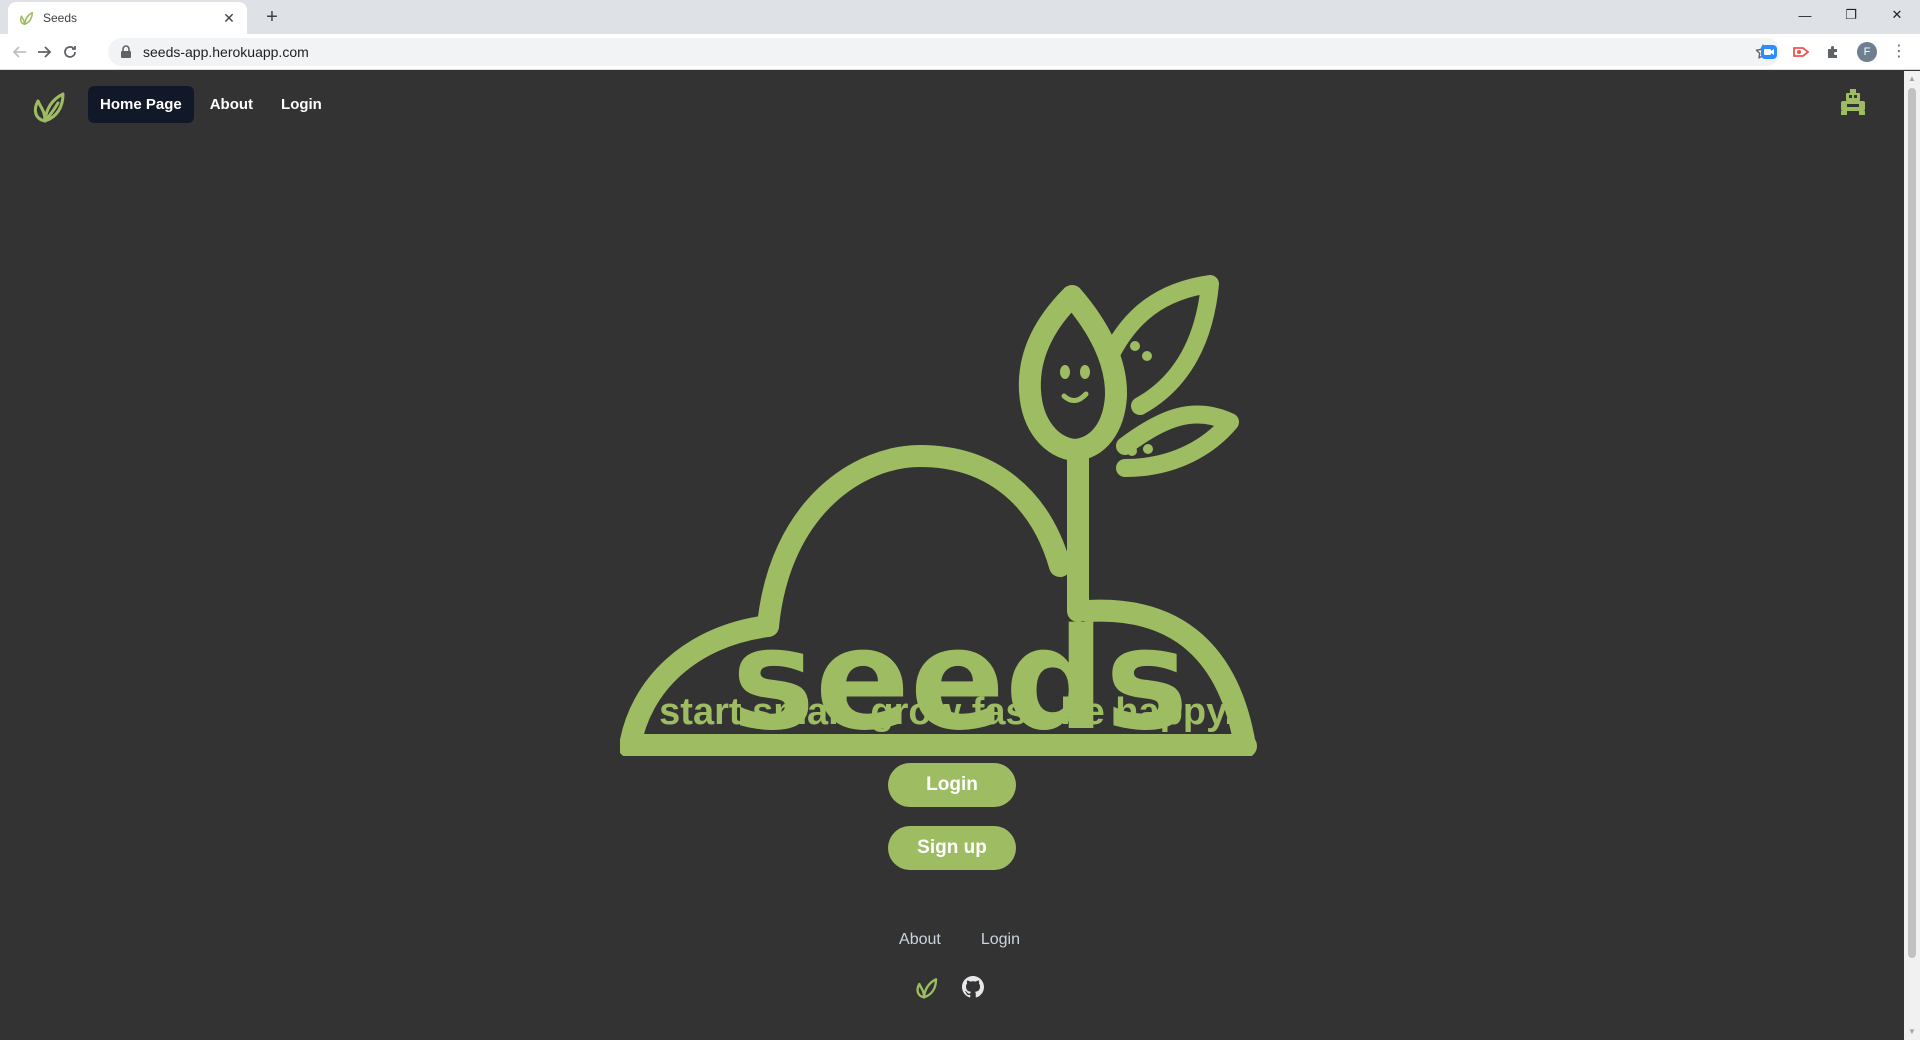 This screenshot has height=1040, width=1920. Describe the element at coordinates (950, 988) in the screenshot. I see `footer-icons` at that location.